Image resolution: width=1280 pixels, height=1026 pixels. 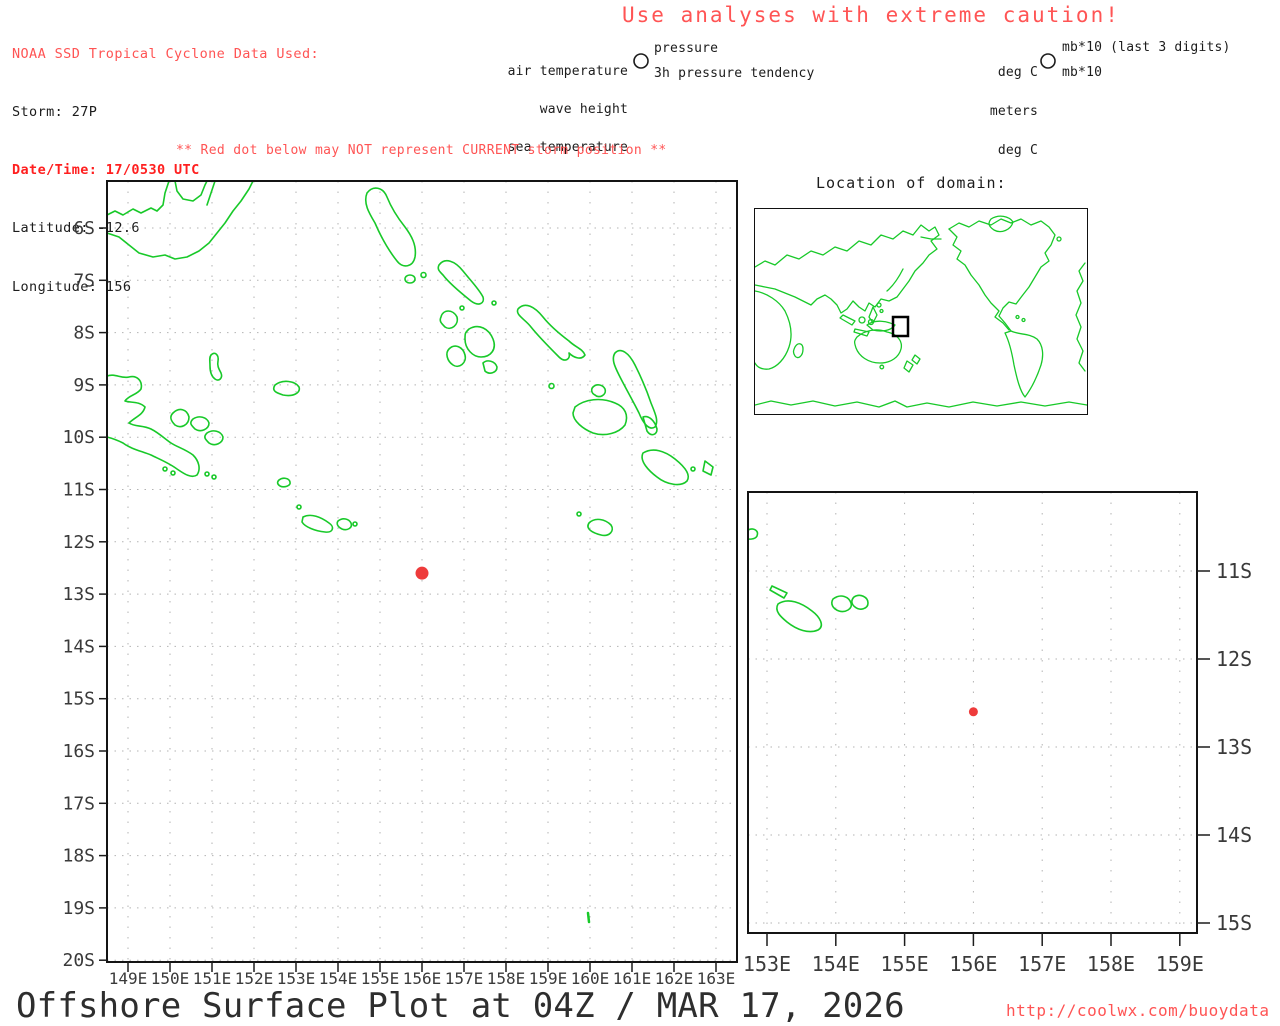 What do you see at coordinates (881, 326) in the screenshot?
I see `coastline-new-guinea` at bounding box center [881, 326].